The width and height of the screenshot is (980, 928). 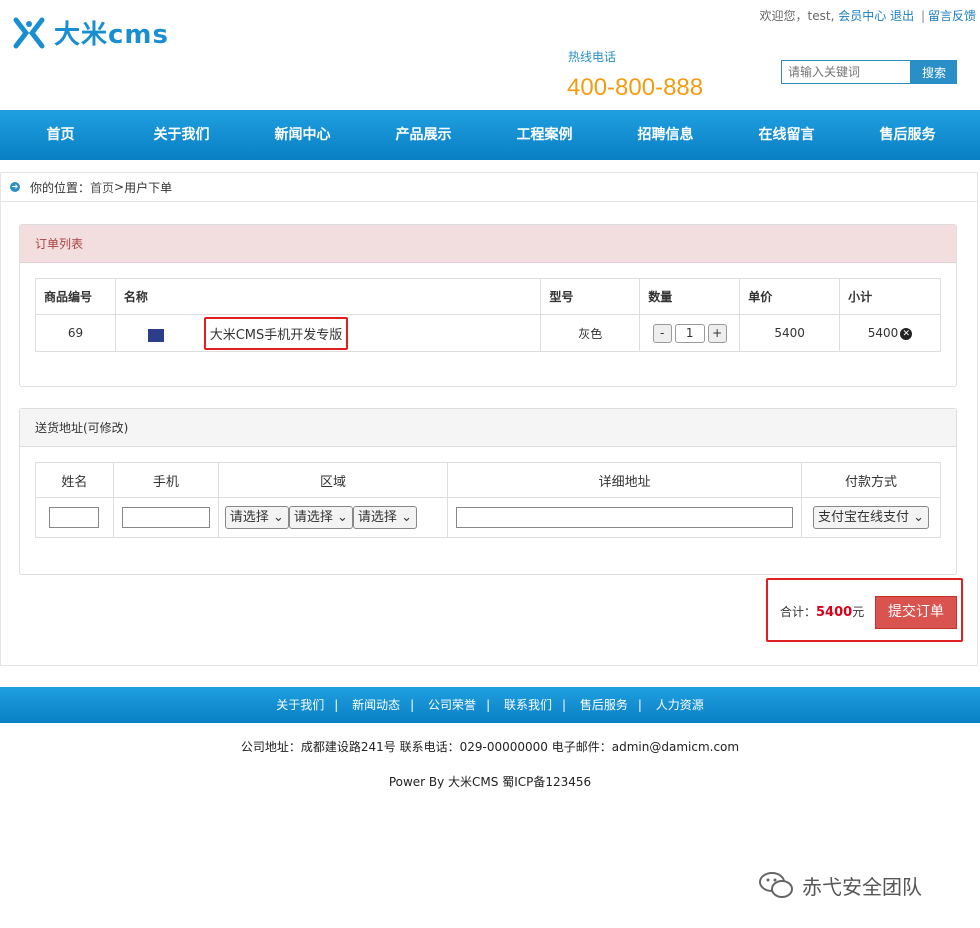 I want to click on feedback-link: 留言反馈, so click(x=952, y=16).